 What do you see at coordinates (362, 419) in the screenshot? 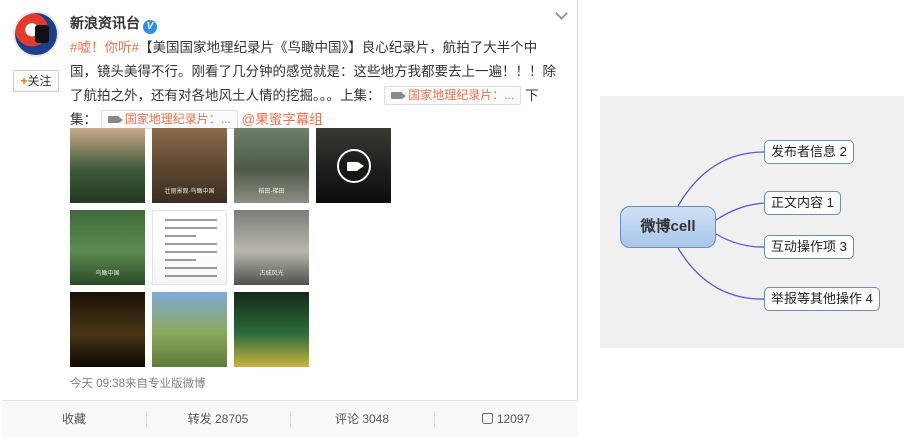
I see `comment-button: 评论 3048` at bounding box center [362, 419].